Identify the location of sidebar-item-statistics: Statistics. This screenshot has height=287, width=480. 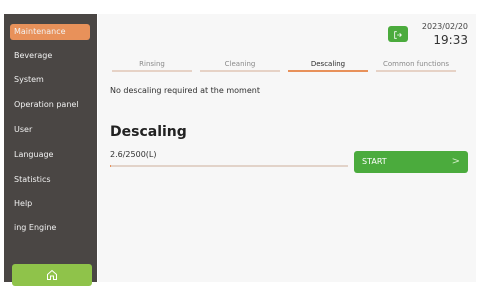
(50, 180).